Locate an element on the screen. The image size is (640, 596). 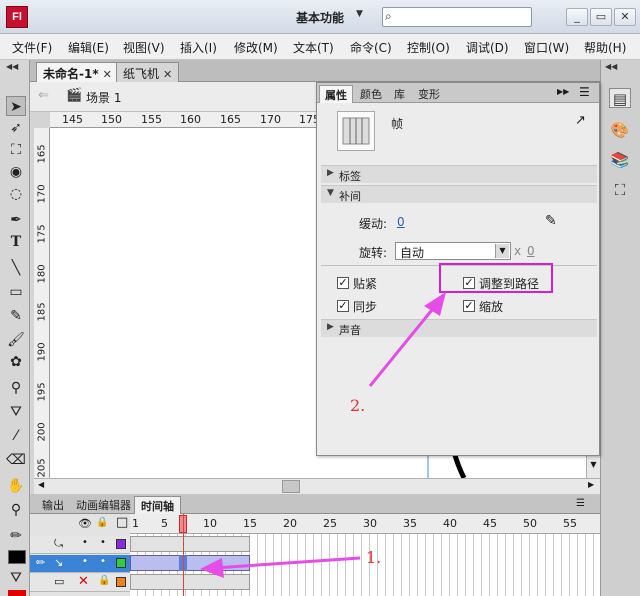
annotation-step-2: 2. is located at coordinates (358, 405).